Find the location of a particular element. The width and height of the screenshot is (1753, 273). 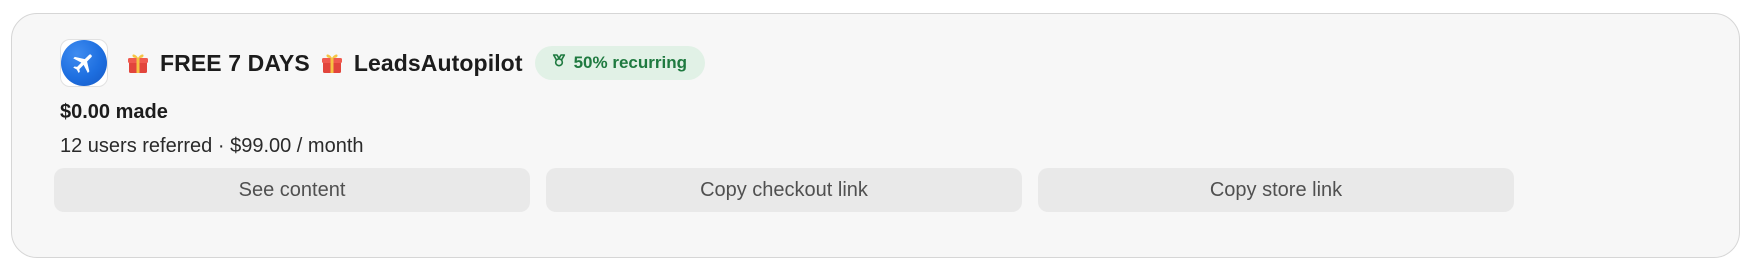

commission-badge-label: 50% recurring is located at coordinates (630, 62).